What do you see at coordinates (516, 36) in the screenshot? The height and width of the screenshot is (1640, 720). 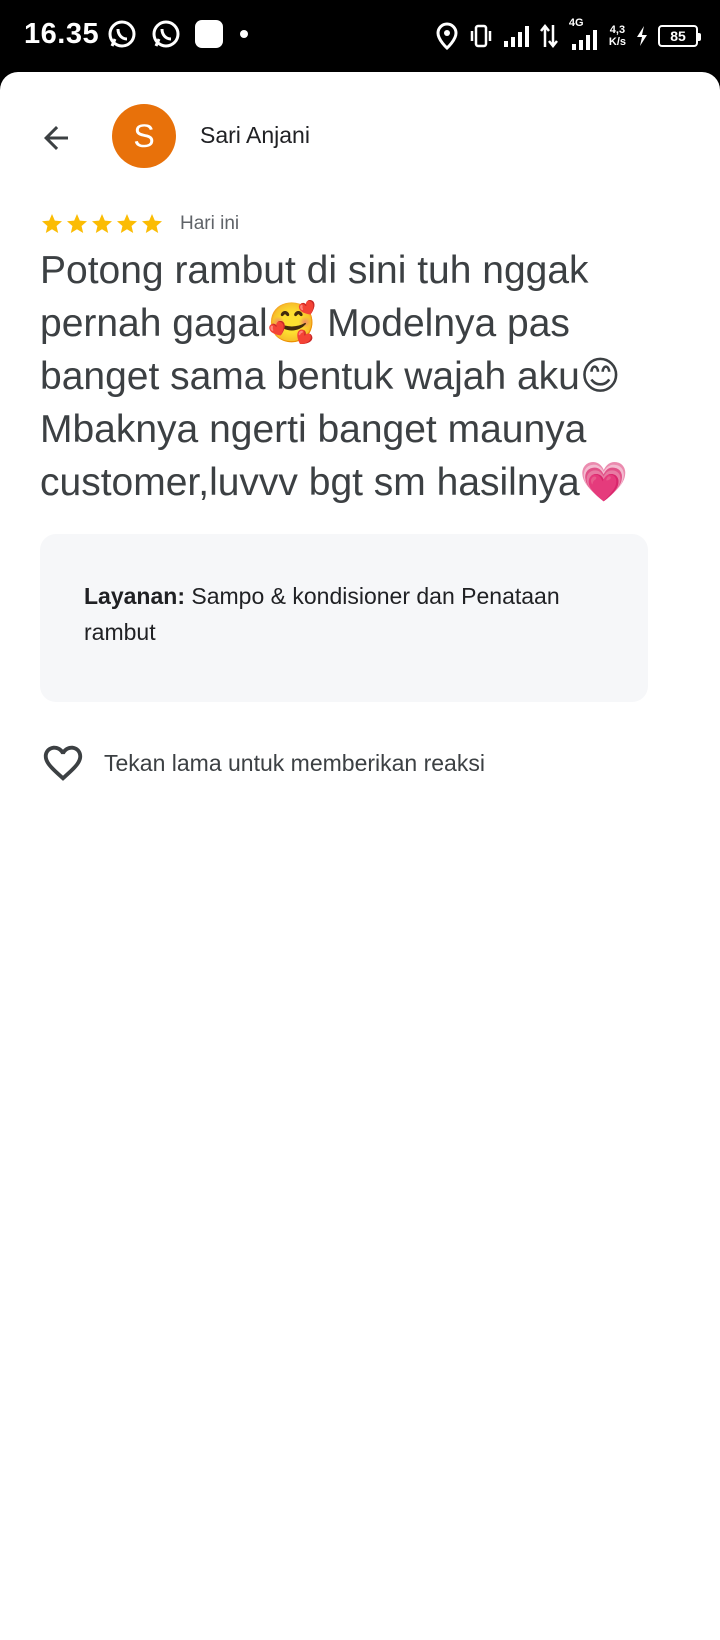 I see `signal-icon` at bounding box center [516, 36].